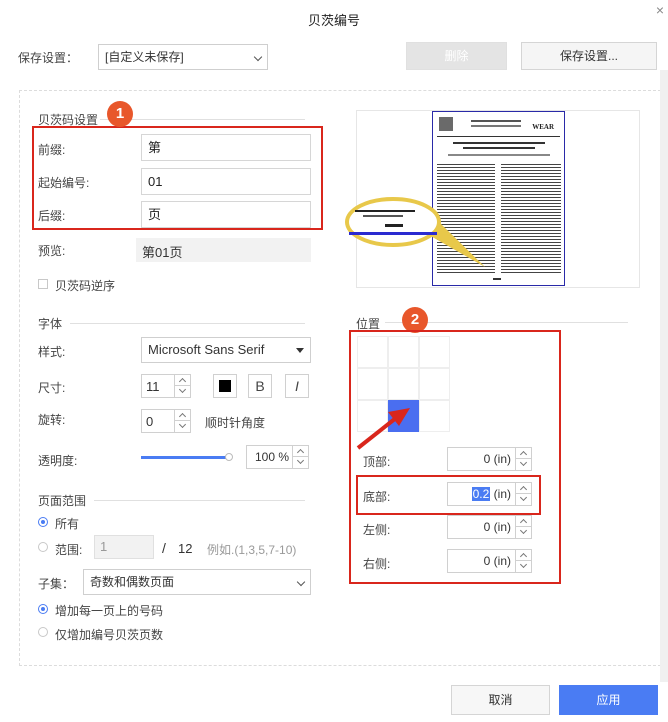  What do you see at coordinates (377, 462) in the screenshot?
I see `top-margin-label: 顶部:` at bounding box center [377, 462].